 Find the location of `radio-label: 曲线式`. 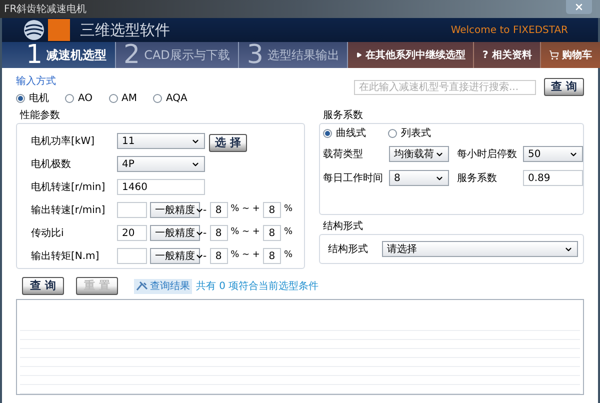

radio-label: 曲线式 is located at coordinates (351, 133).